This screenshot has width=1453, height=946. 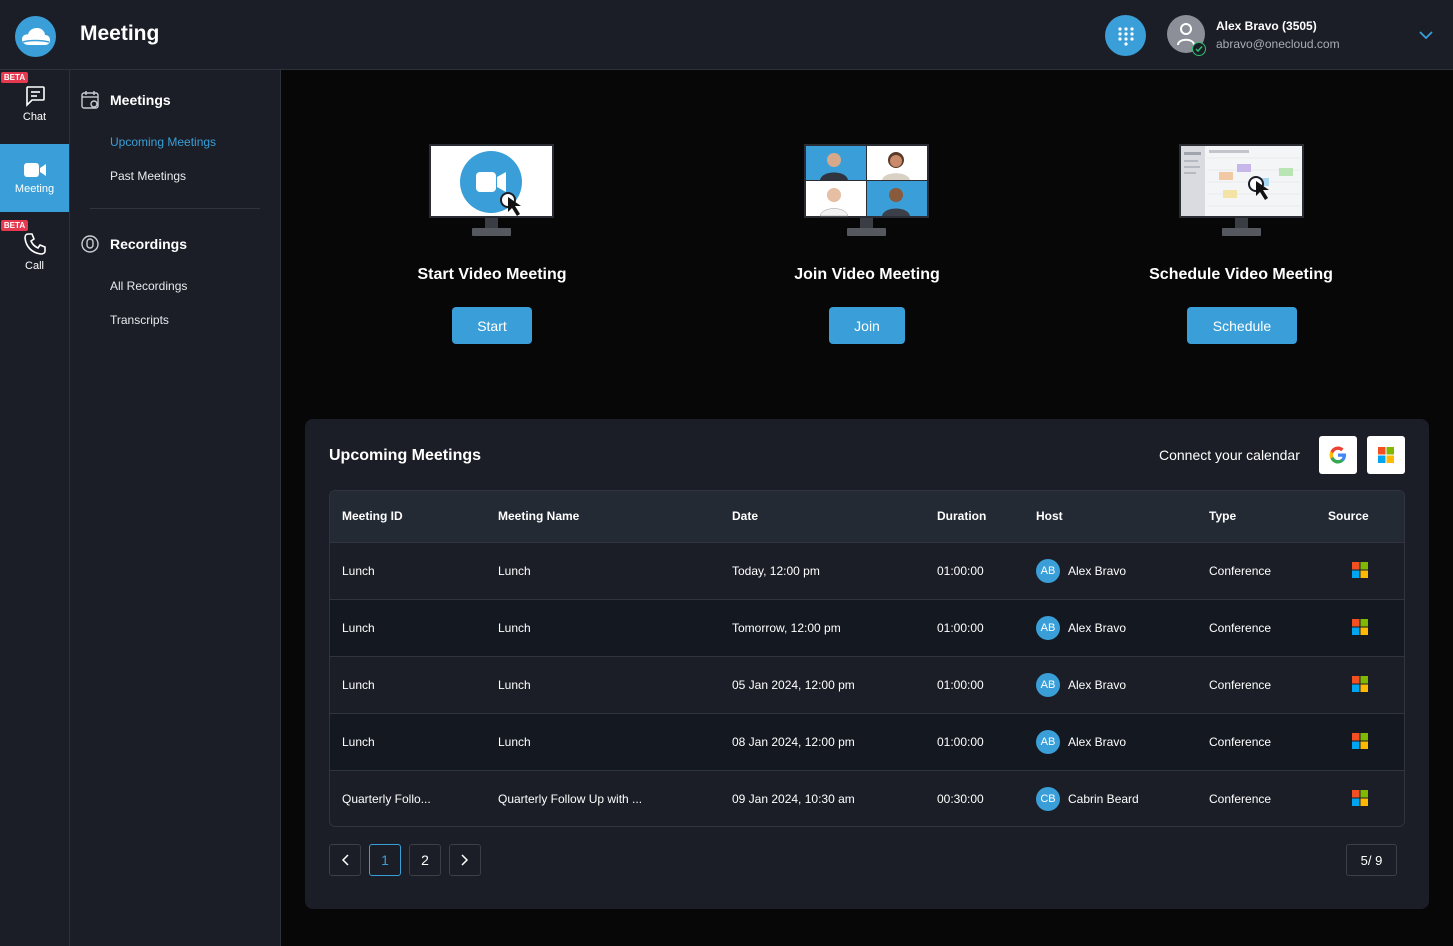 What do you see at coordinates (405, 455) in the screenshot?
I see `panel-title: Upcoming Meetings` at bounding box center [405, 455].